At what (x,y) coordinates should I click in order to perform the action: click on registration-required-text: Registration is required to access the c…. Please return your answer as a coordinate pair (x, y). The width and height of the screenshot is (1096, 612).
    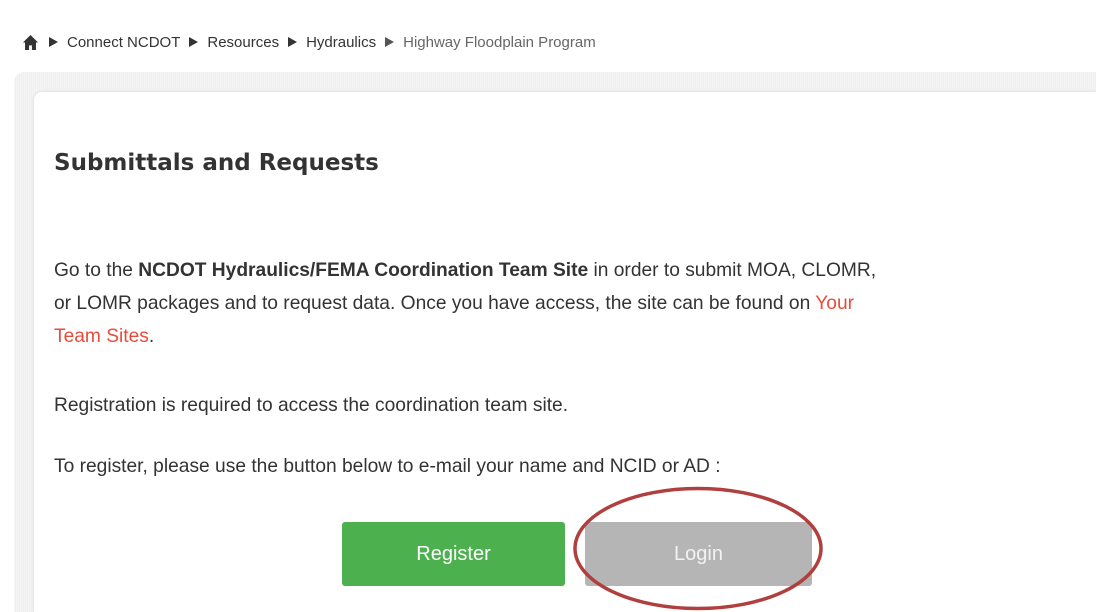
    Looking at the image, I should click on (311, 405).